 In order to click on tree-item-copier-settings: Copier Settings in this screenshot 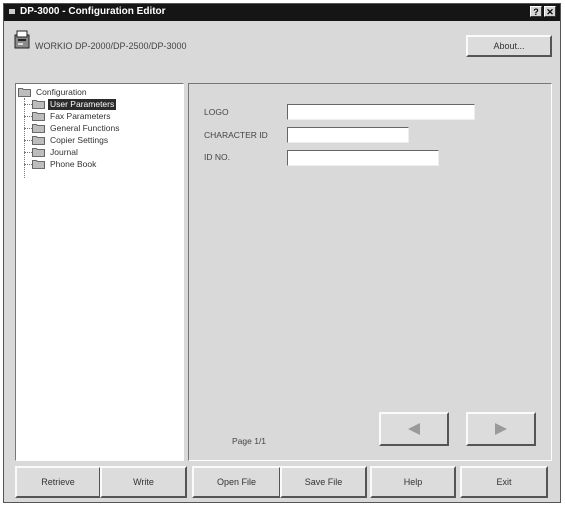, I will do `click(71, 140)`.